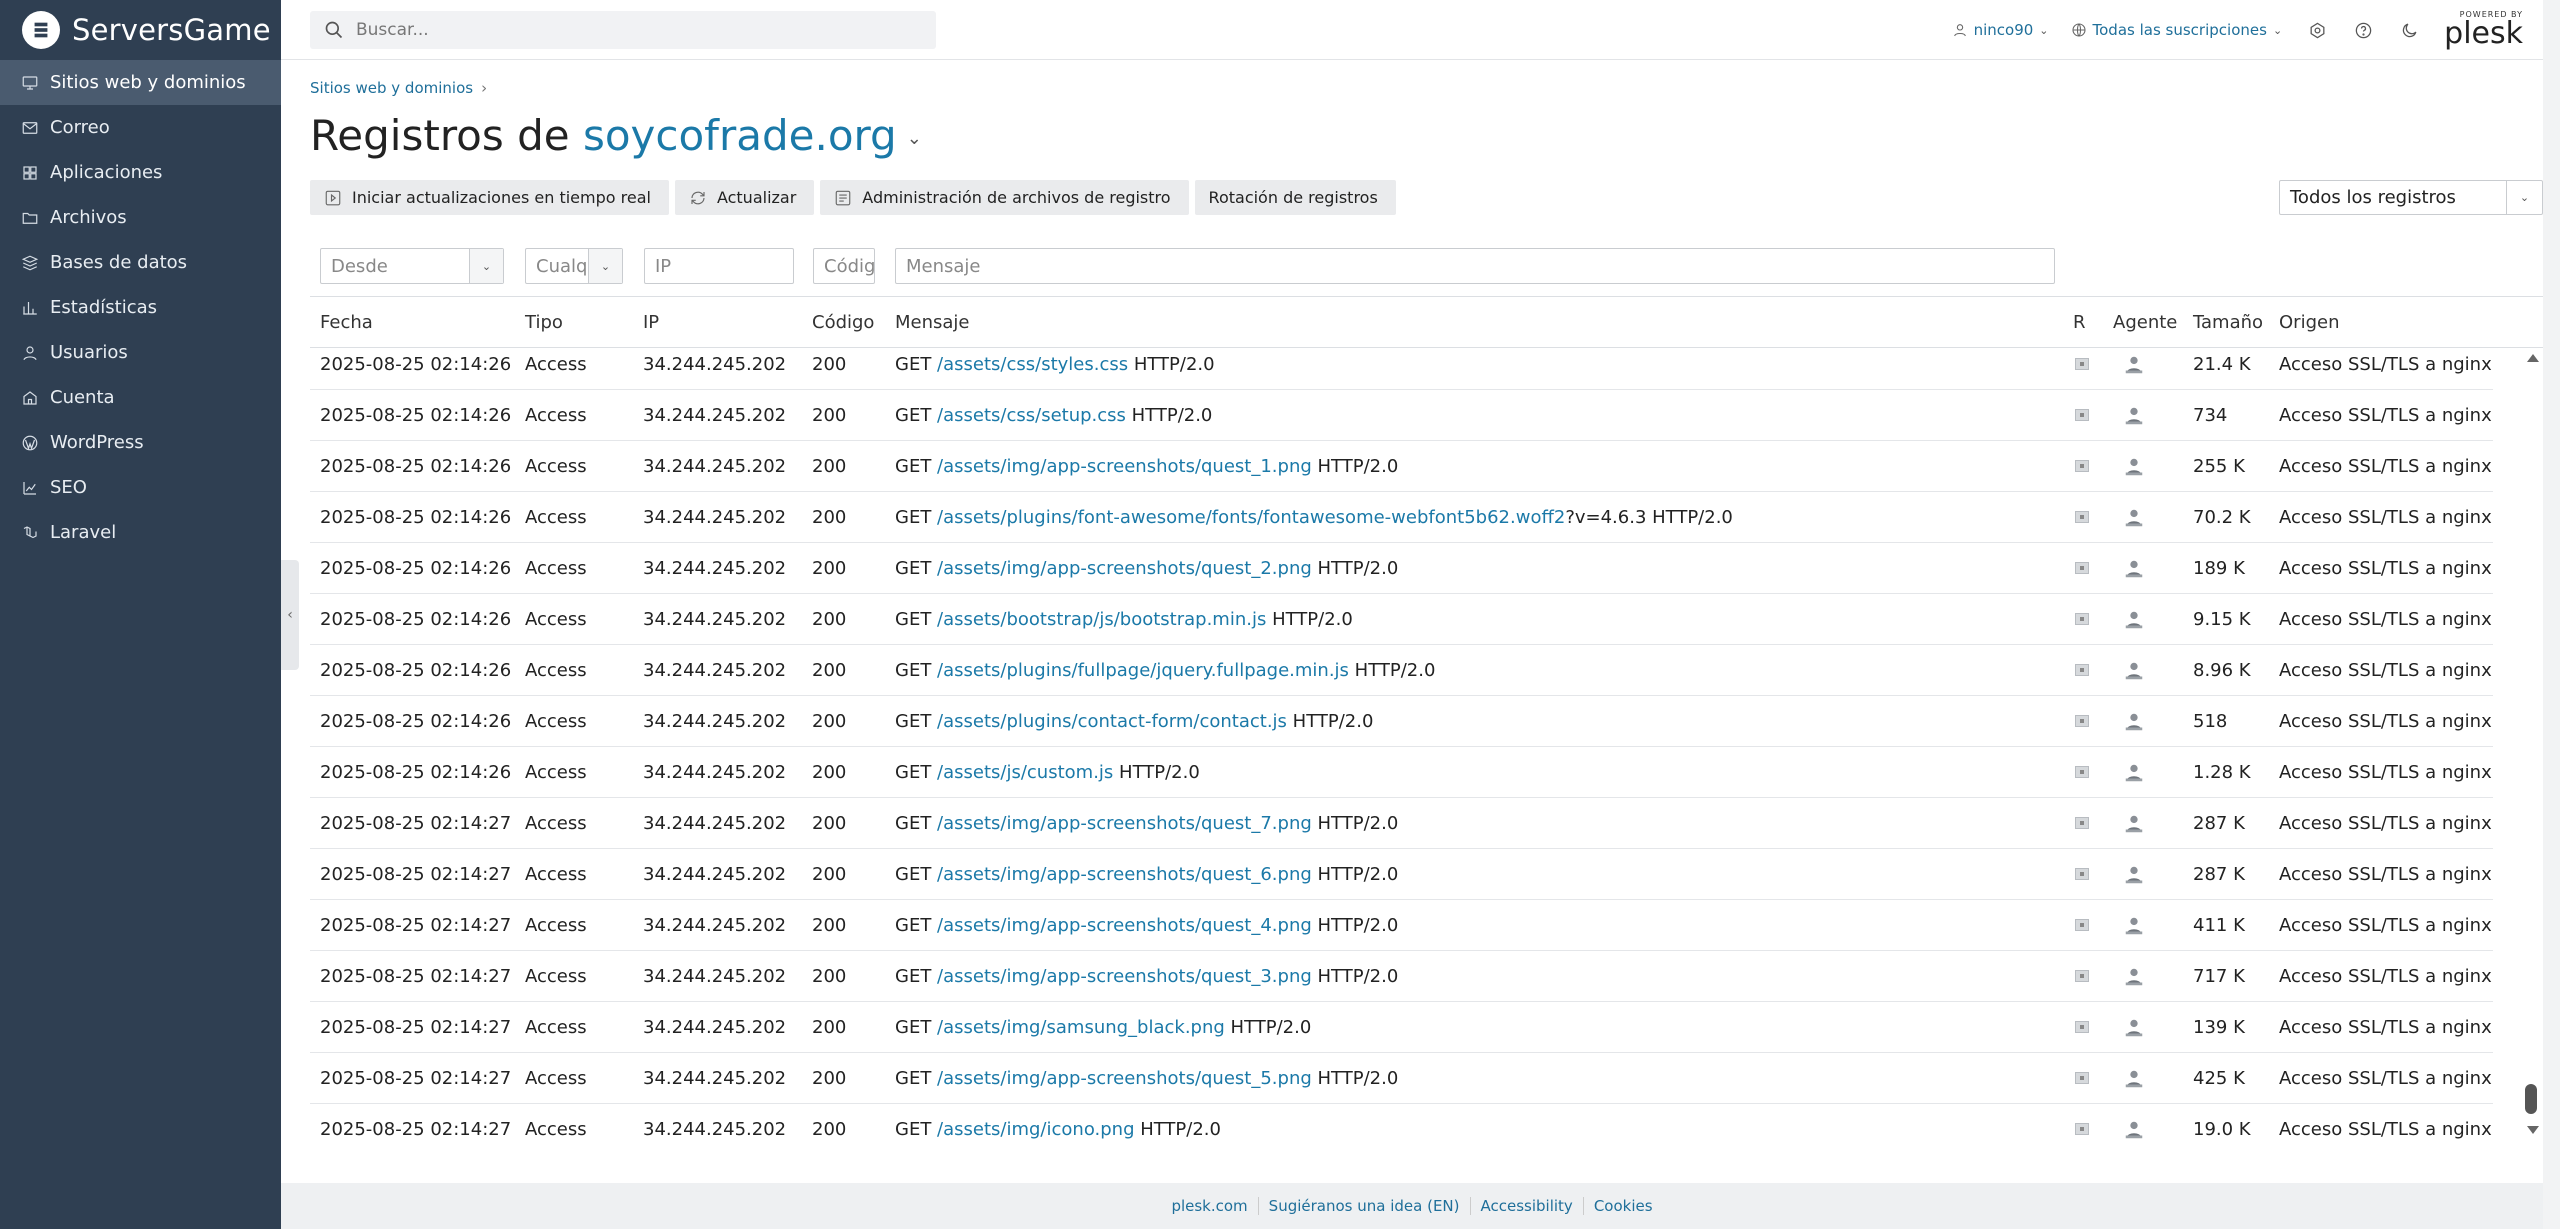  What do you see at coordinates (1124, 1078) in the screenshot?
I see `message-path-link: /assets/img/app-screenshots/quest_5.png` at bounding box center [1124, 1078].